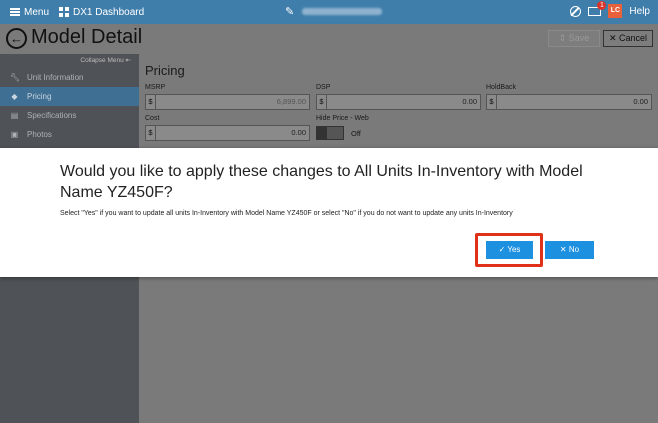 This screenshot has height=423, width=658. I want to click on sidebar-item-label: Specifications, so click(52, 115).